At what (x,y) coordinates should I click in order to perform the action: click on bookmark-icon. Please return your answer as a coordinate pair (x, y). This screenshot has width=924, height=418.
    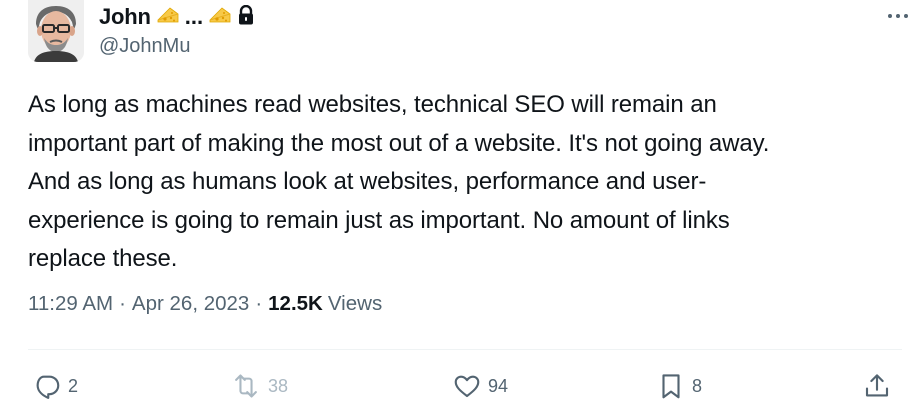
    Looking at the image, I should click on (671, 386).